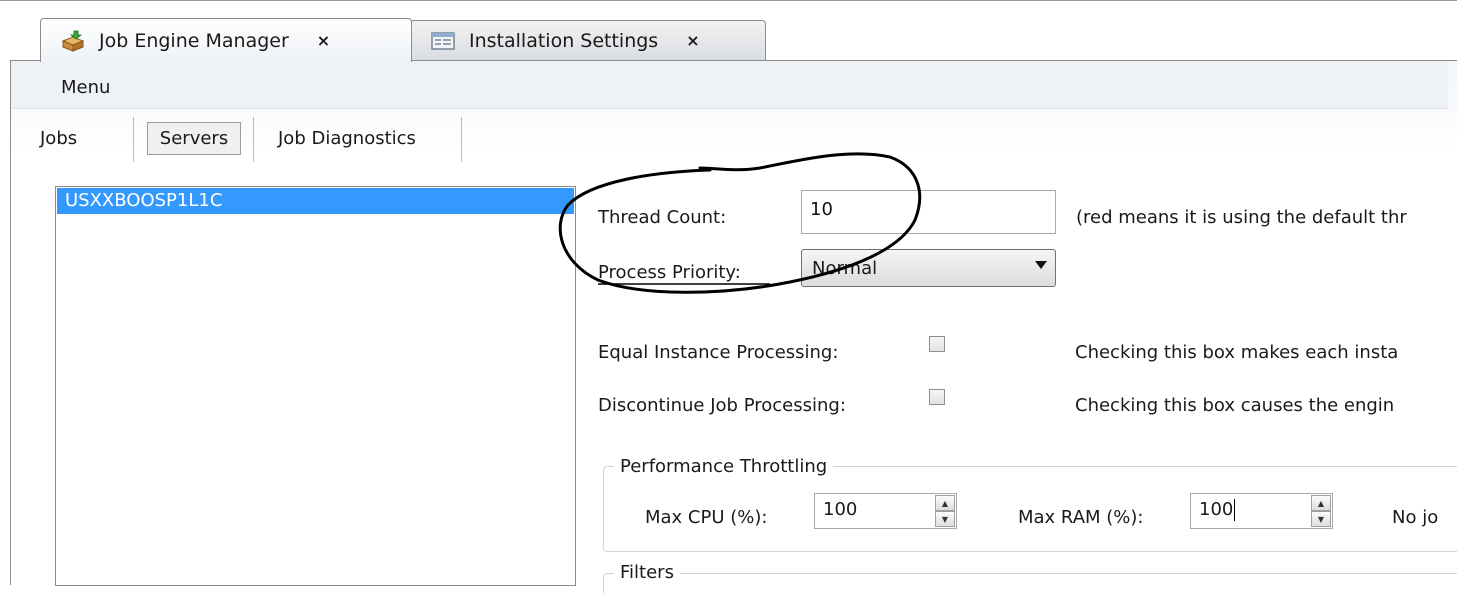  What do you see at coordinates (647, 572) in the screenshot?
I see `filters-title: Filters` at bounding box center [647, 572].